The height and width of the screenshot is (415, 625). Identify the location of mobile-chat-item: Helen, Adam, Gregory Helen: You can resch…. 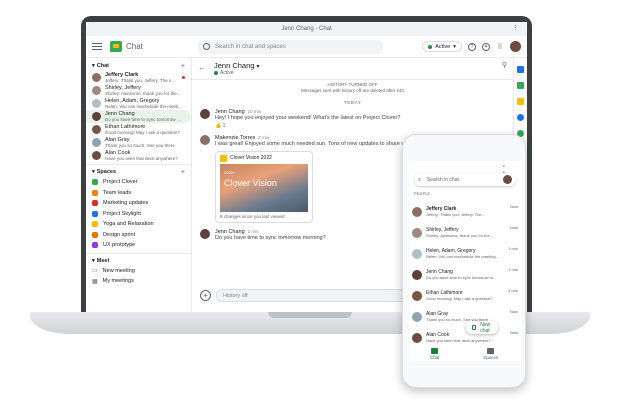
(465, 253).